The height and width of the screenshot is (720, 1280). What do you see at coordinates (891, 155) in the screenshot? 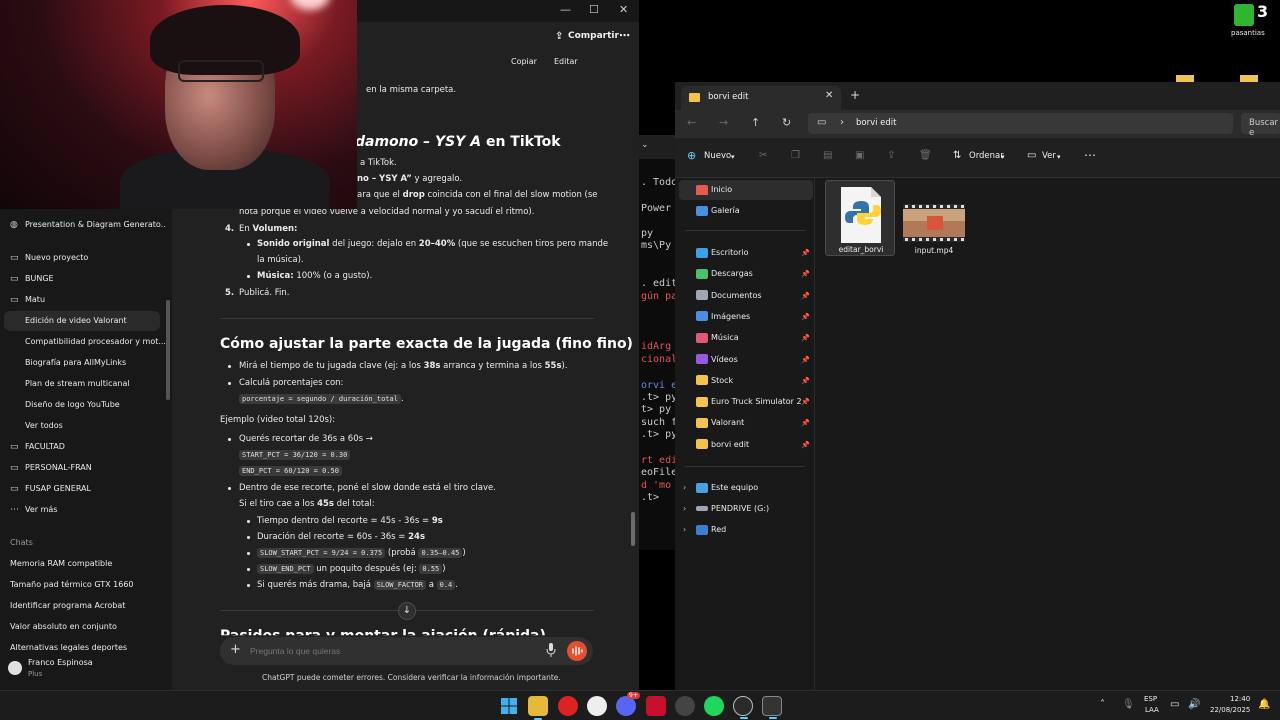
I see `share-icon: ⇪` at bounding box center [891, 155].